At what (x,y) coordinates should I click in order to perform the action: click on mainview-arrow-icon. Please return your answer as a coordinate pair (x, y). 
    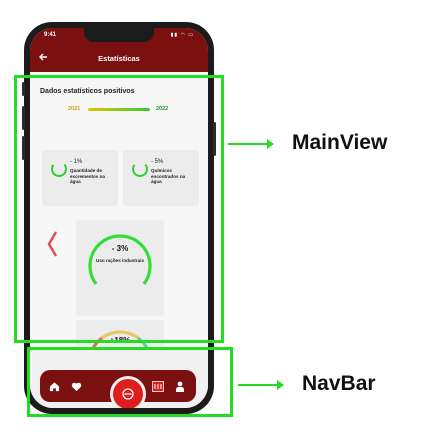
    Looking at the image, I should click on (251, 144).